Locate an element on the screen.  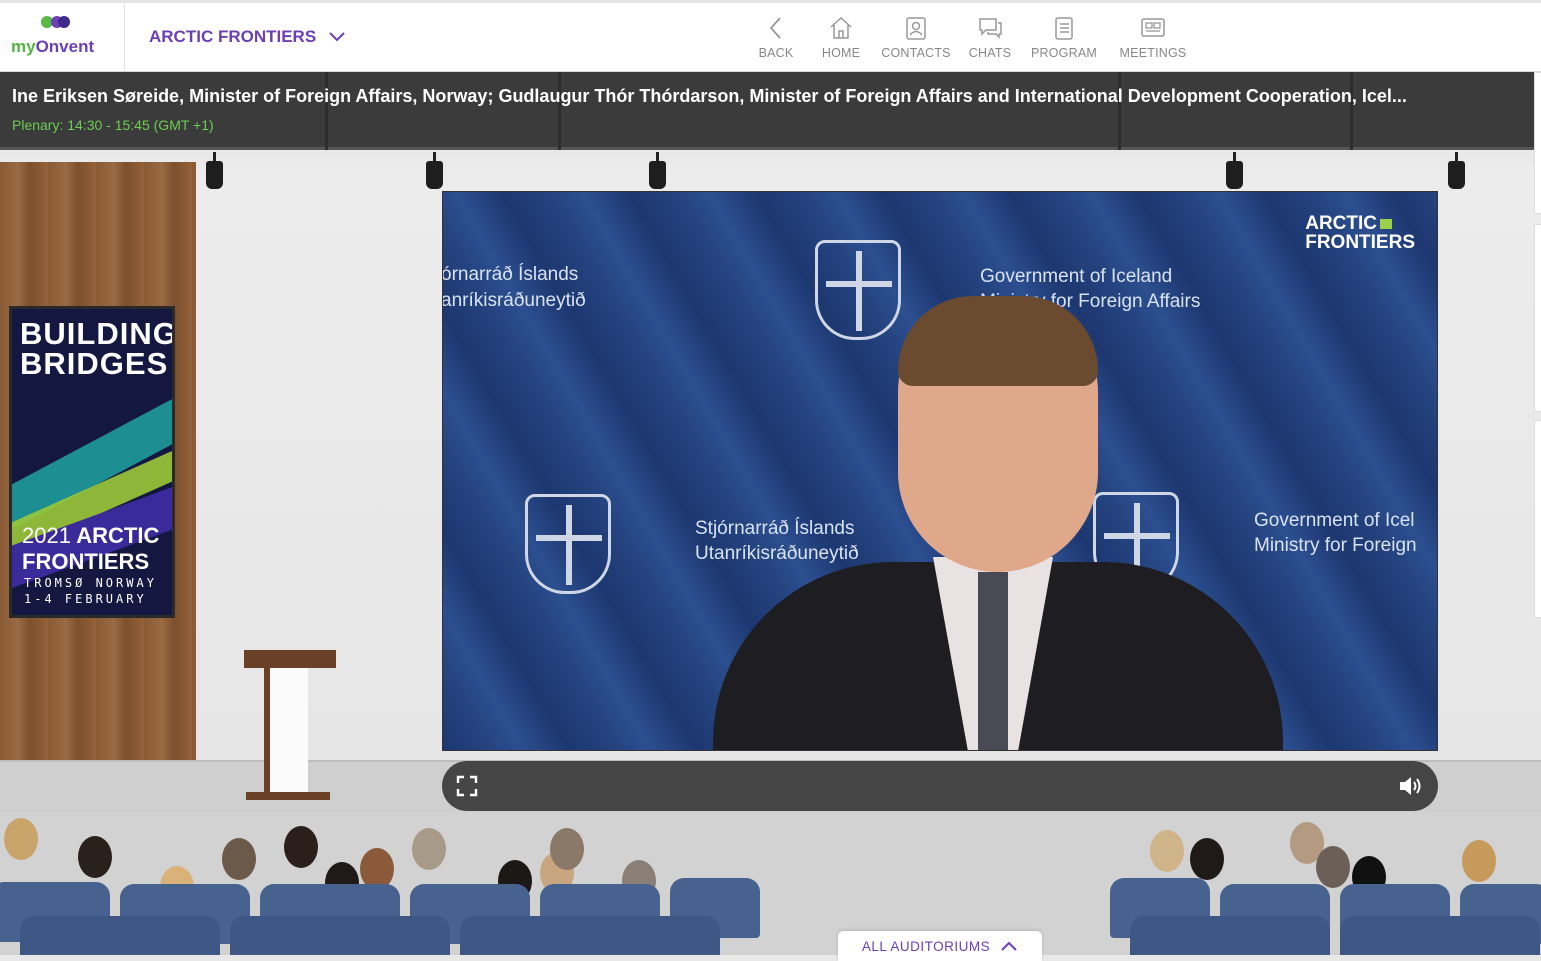
nav-meetings: MEETINGS is located at coordinates (1153, 37).